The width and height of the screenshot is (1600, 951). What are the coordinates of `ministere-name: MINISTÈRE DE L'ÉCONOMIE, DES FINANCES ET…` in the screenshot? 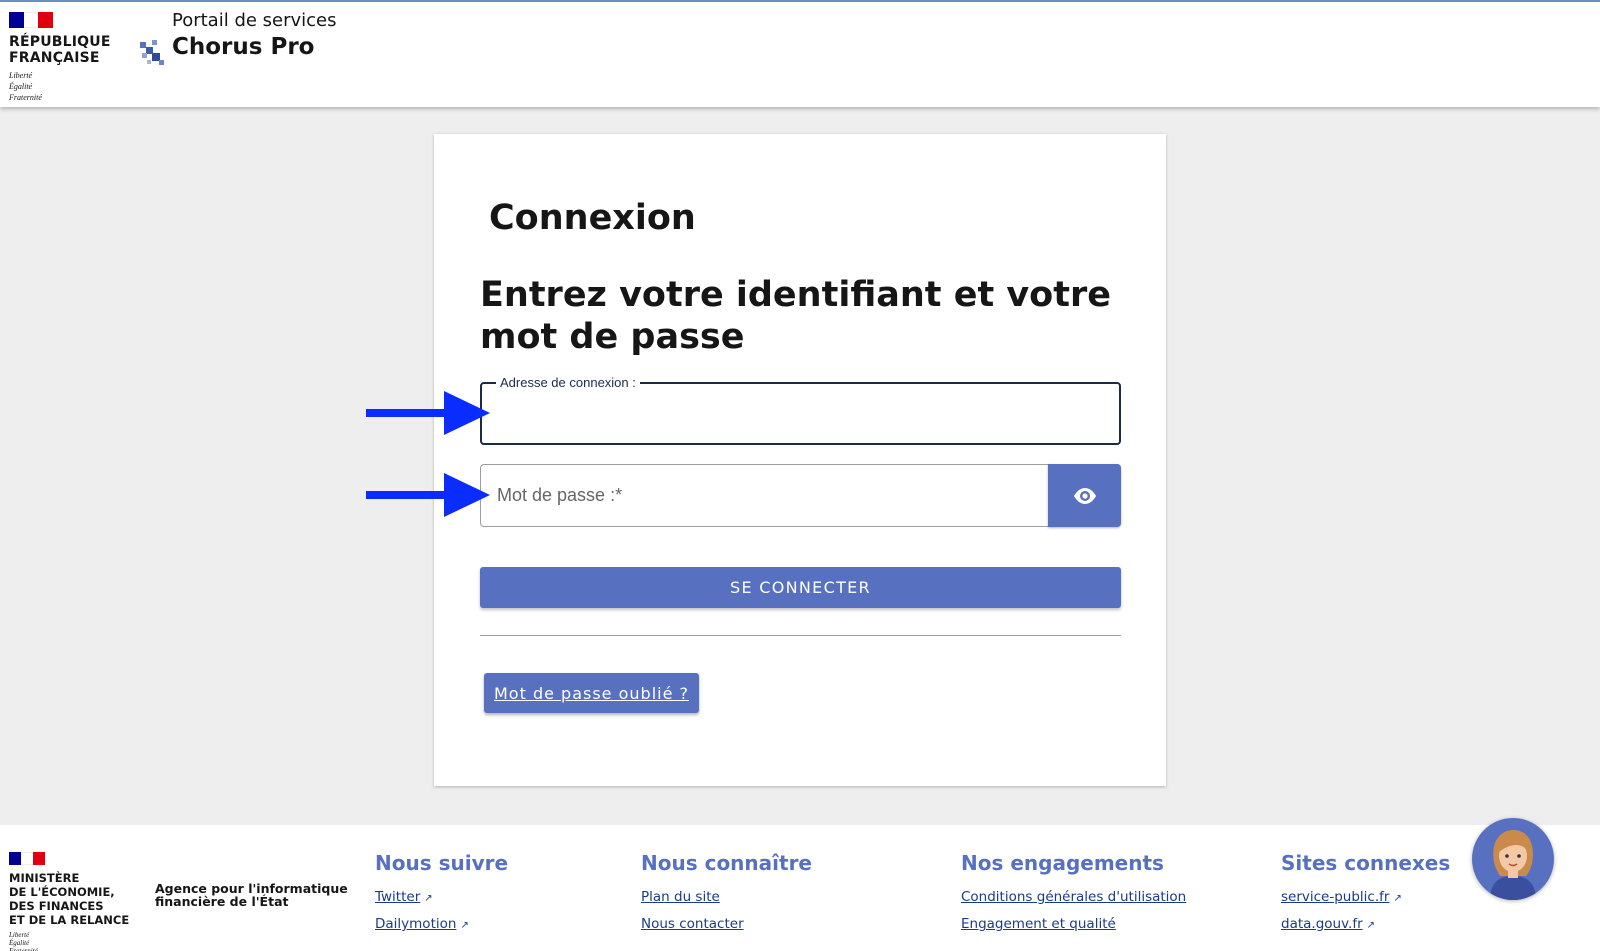 It's located at (69, 899).